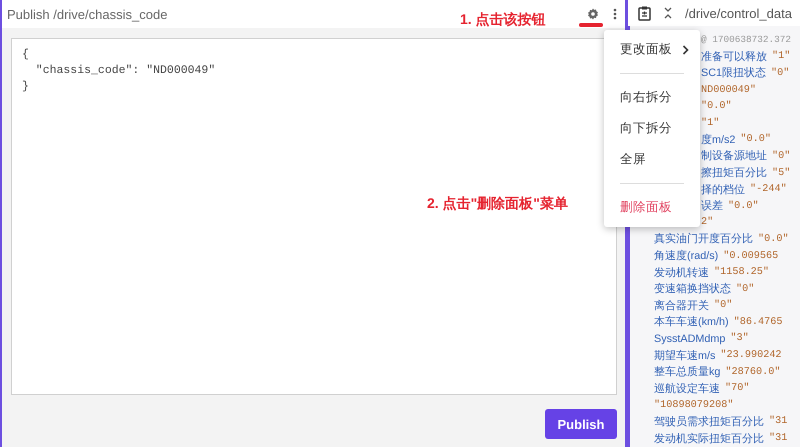 The image size is (800, 447). I want to click on chevron-right-icon, so click(685, 49).